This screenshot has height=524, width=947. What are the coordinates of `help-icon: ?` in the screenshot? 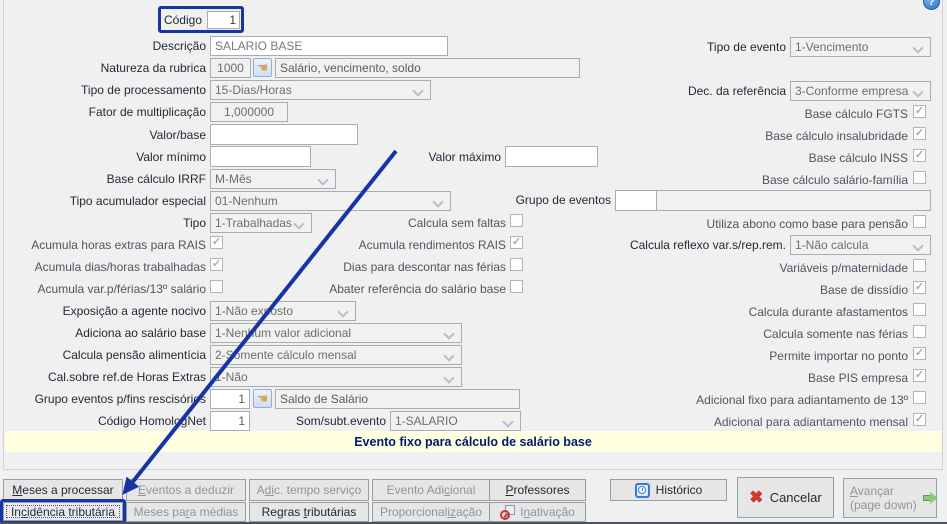 It's located at (931, 5).